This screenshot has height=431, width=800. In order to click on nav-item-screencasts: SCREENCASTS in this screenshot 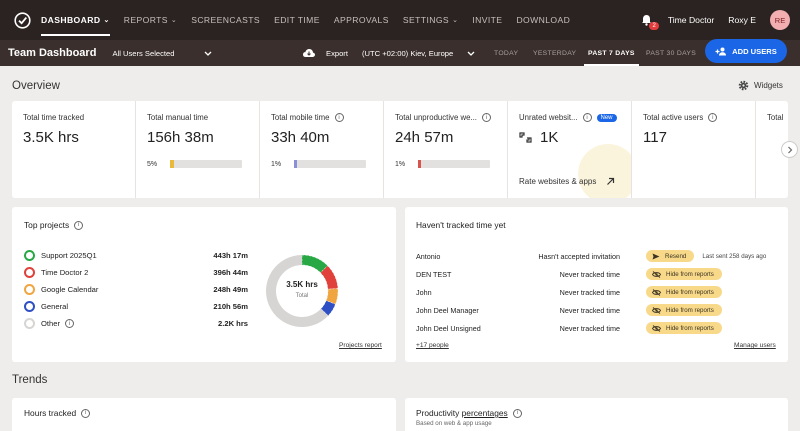, I will do `click(225, 20)`.